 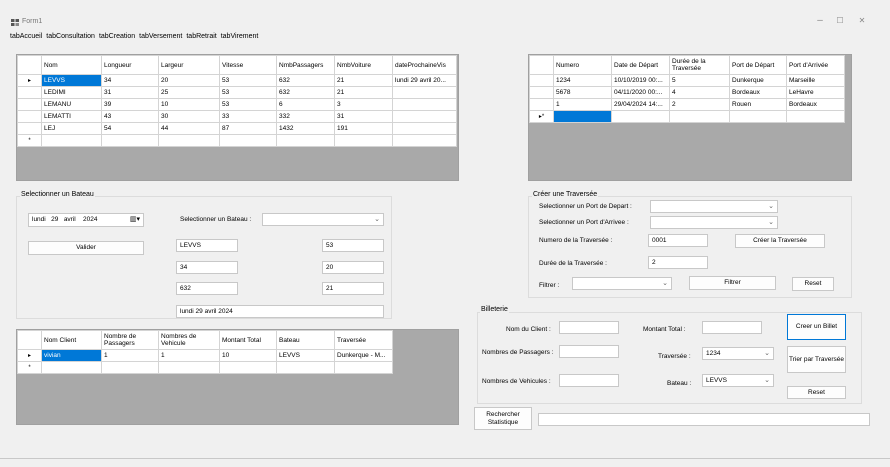 What do you see at coordinates (29, 355) in the screenshot?
I see `current-row-marker: ▸` at bounding box center [29, 355].